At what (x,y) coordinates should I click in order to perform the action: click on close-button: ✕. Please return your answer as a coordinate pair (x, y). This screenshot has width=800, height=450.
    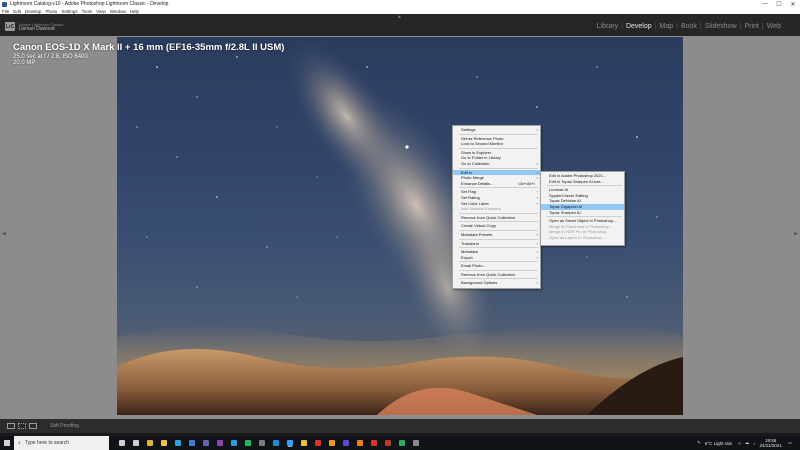
    Looking at the image, I should click on (793, 4).